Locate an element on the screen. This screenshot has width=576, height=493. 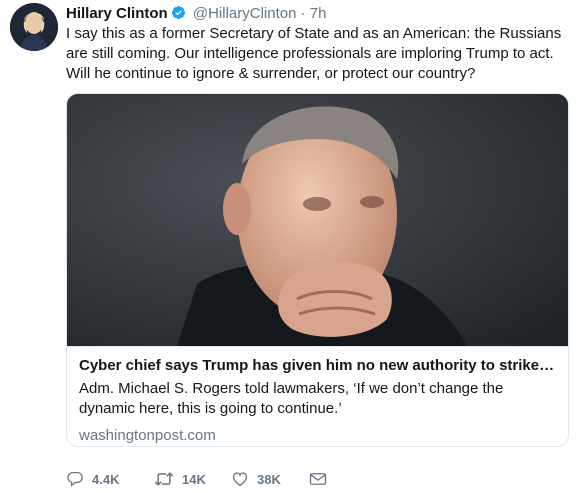
reply-button: 4.4K is located at coordinates (110, 479).